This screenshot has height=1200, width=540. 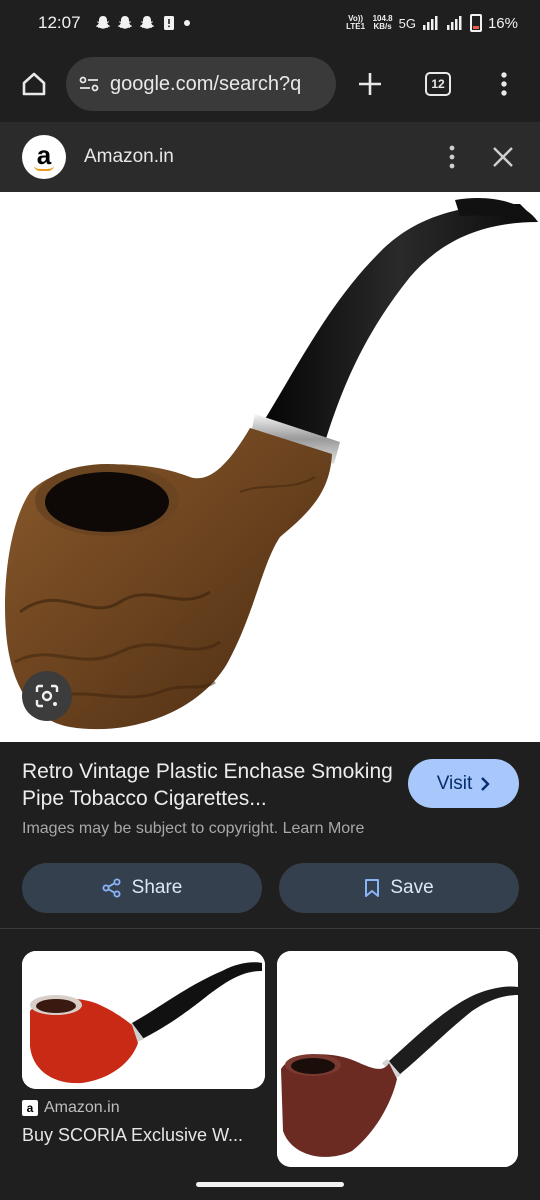 I want to click on notification-dot-icon, so click(x=186, y=23).